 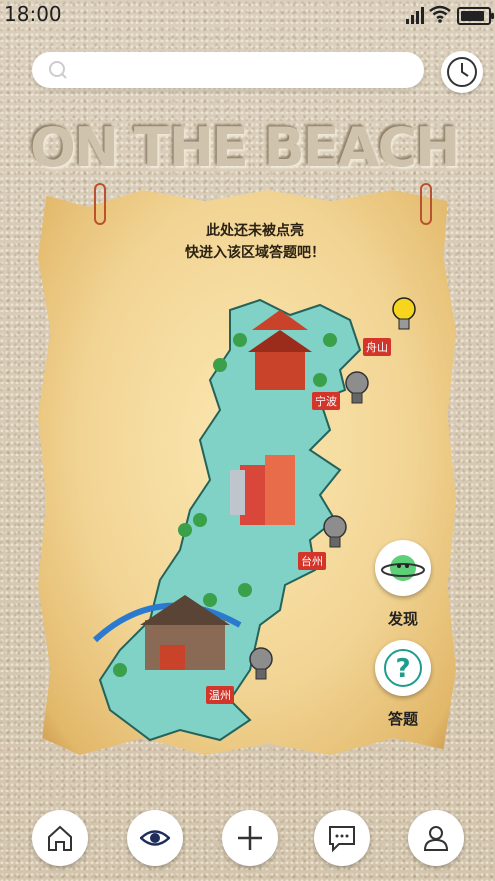 I want to click on plus-icon, so click(x=250, y=838).